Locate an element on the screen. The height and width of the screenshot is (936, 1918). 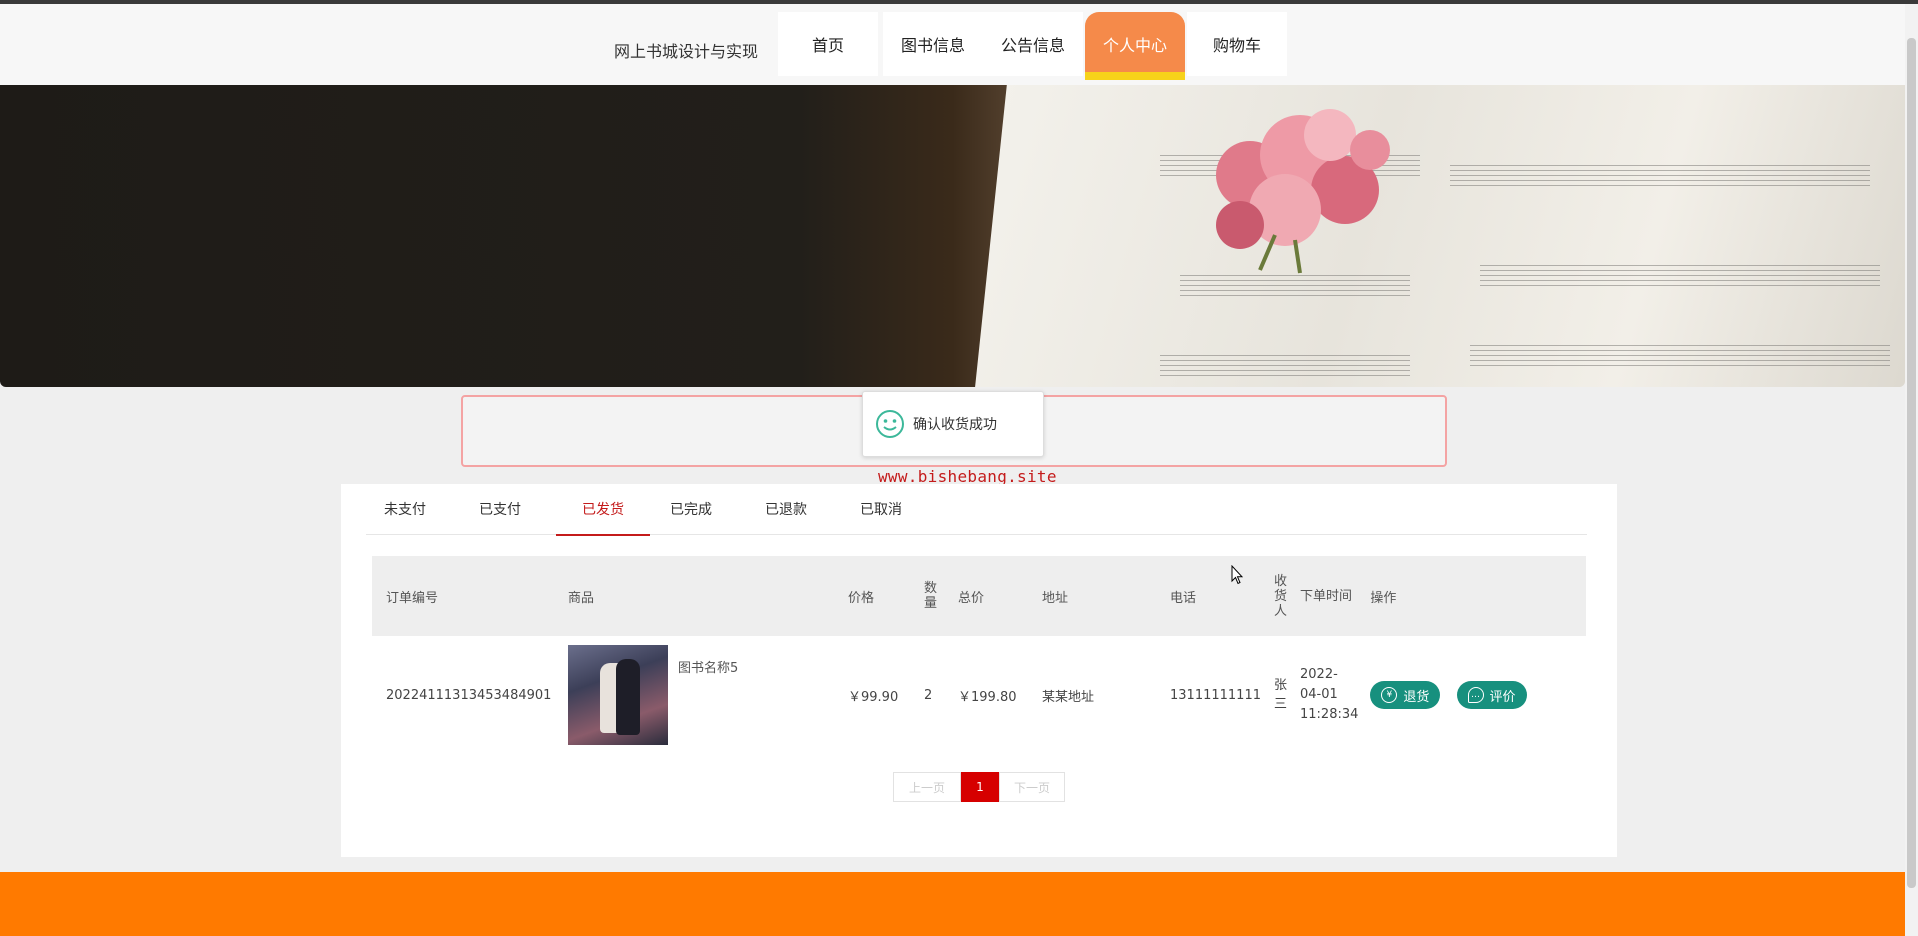
site-title: 网上书城设计与实现 is located at coordinates (686, 51).